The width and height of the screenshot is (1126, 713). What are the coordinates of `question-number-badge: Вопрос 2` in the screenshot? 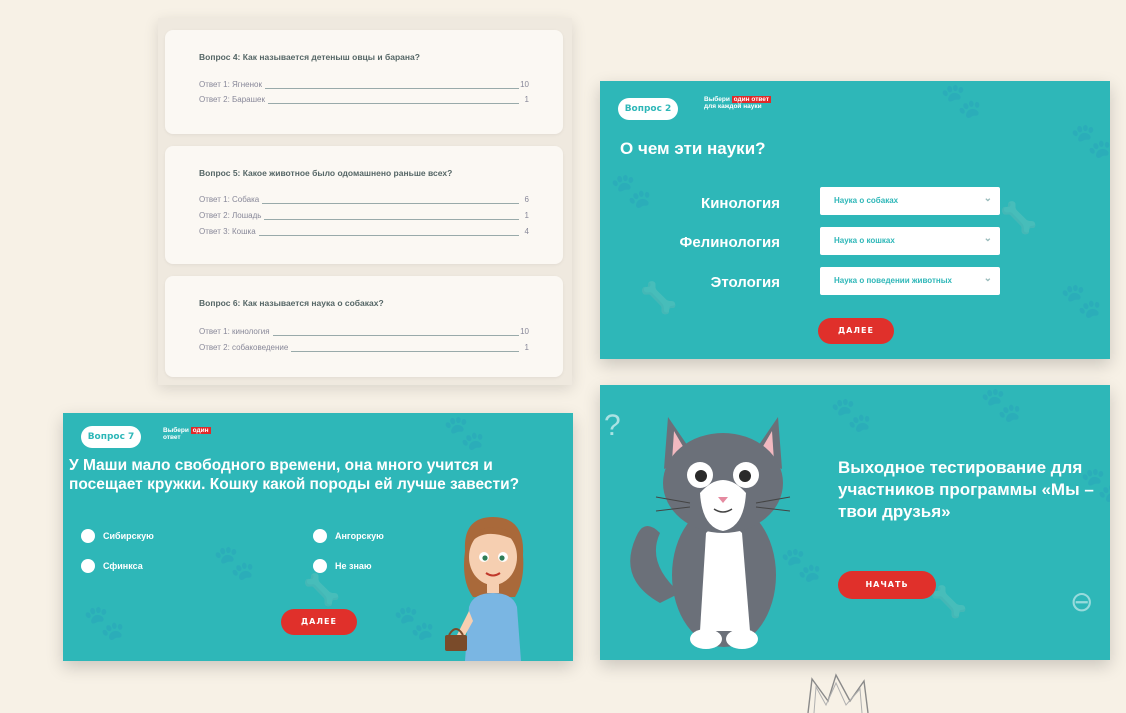 It's located at (648, 109).